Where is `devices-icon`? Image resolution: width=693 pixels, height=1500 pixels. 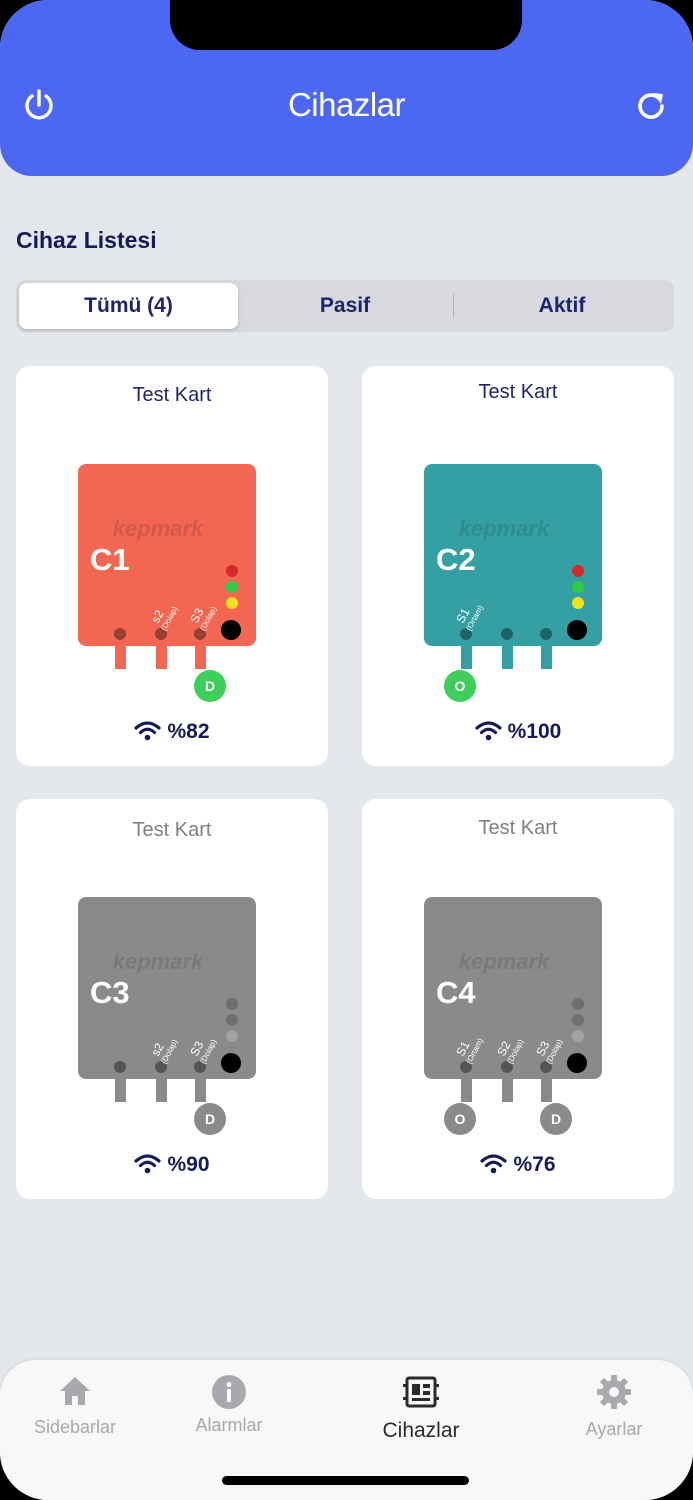 devices-icon is located at coordinates (421, 1392).